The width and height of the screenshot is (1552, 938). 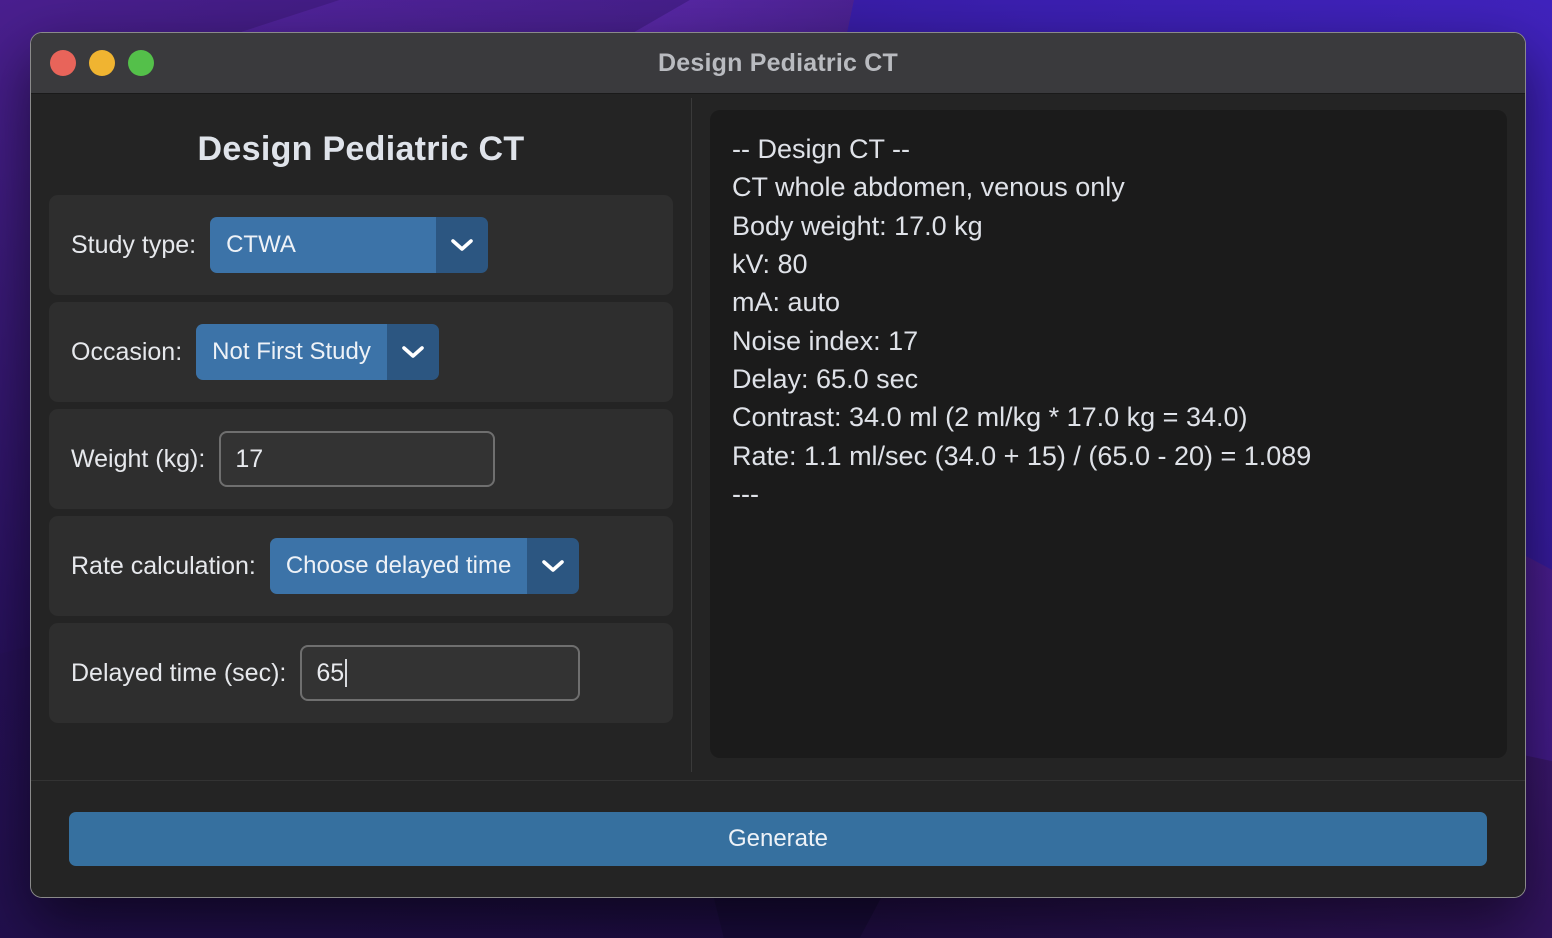 I want to click on form-row-weight: Weight (kg): 17, so click(x=361, y=459).